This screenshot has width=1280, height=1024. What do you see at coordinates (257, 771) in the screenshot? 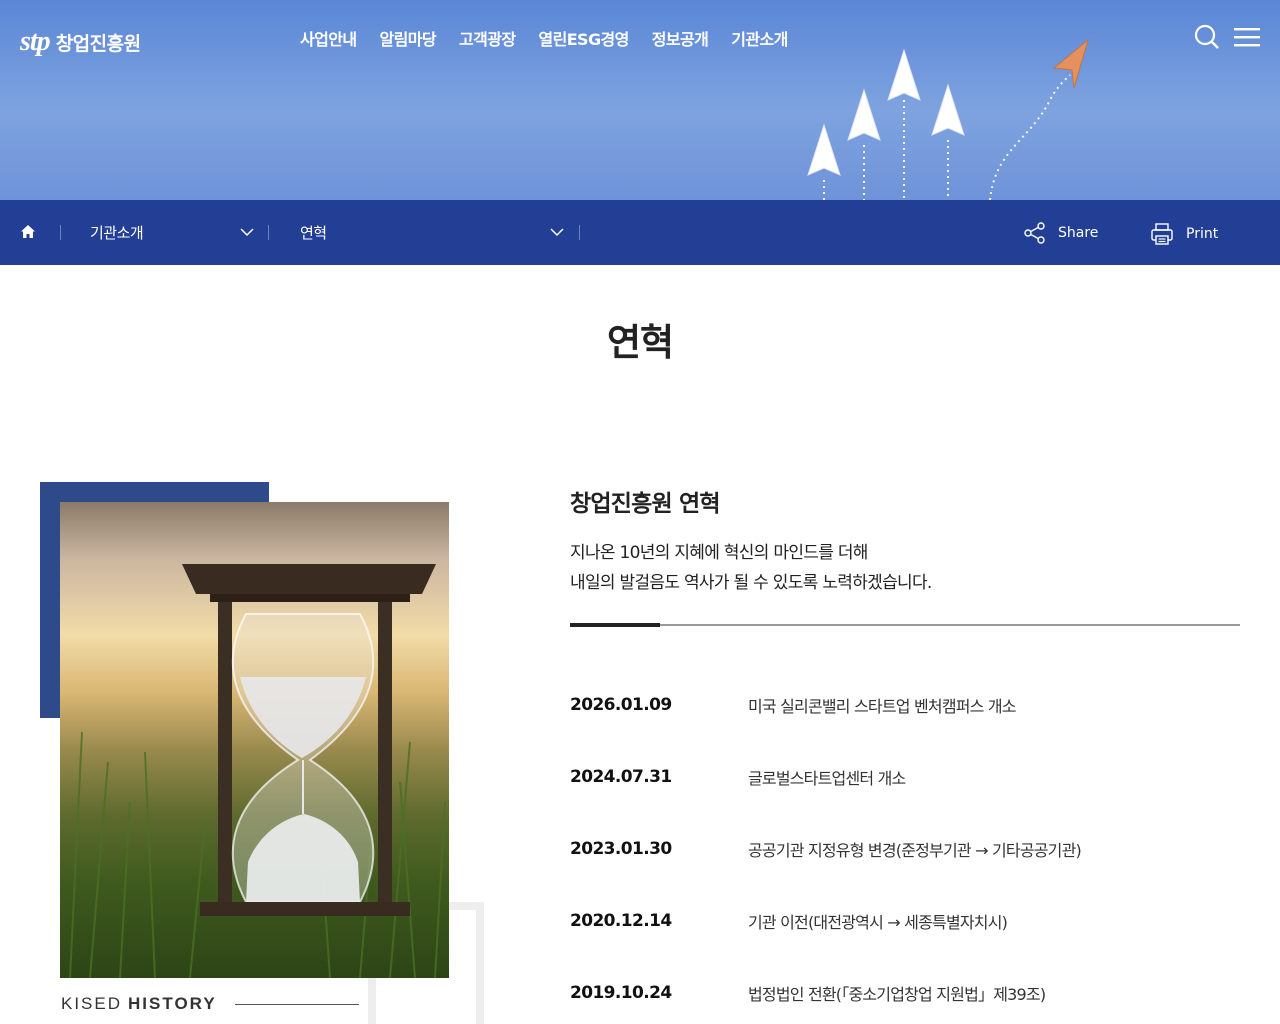
I see `hourglass-illustration` at bounding box center [257, 771].